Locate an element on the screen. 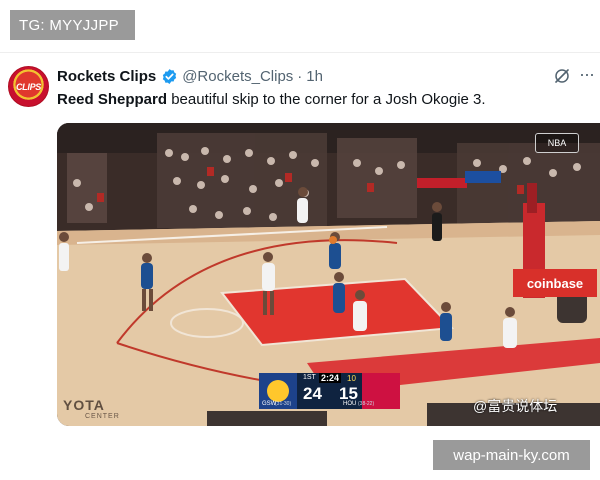 The image size is (600, 480). avatar-text: CLIPS is located at coordinates (28, 86).